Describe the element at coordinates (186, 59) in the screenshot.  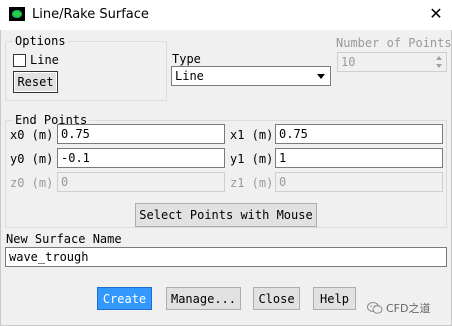
I see `type-label: Type` at that location.